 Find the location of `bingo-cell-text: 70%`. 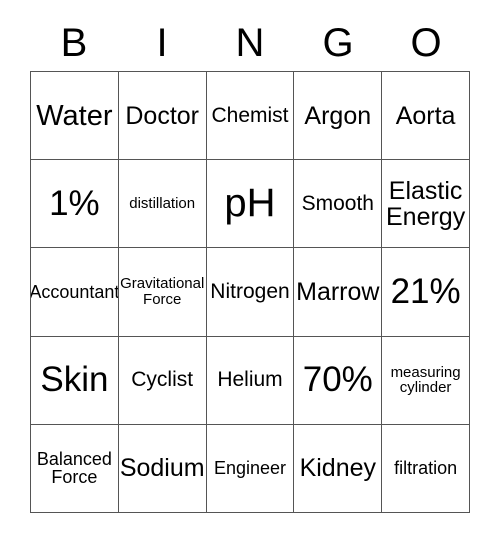

bingo-cell-text: 70% is located at coordinates (337, 379).